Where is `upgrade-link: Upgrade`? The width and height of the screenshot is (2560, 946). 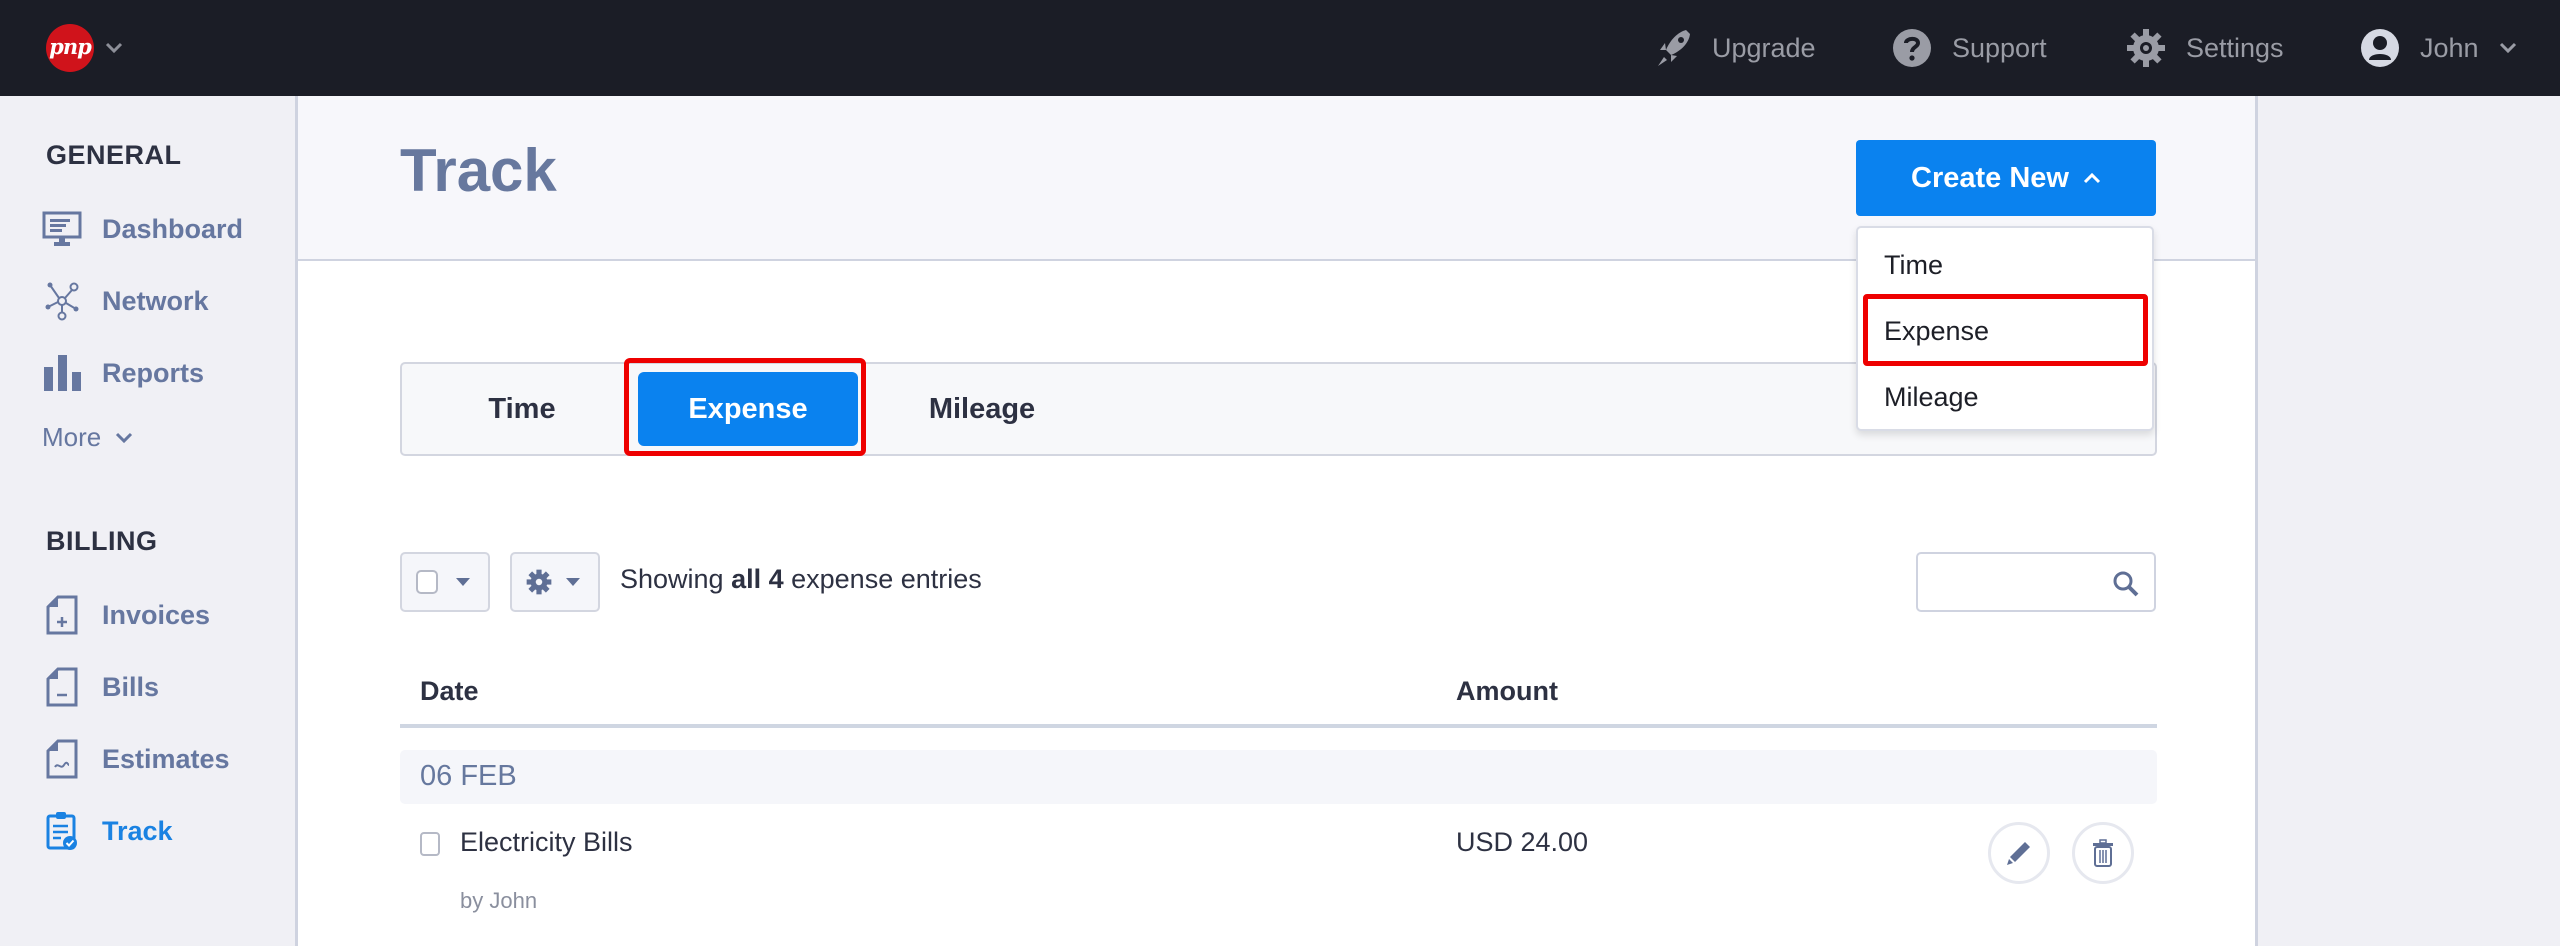 upgrade-link: Upgrade is located at coordinates (1736, 48).